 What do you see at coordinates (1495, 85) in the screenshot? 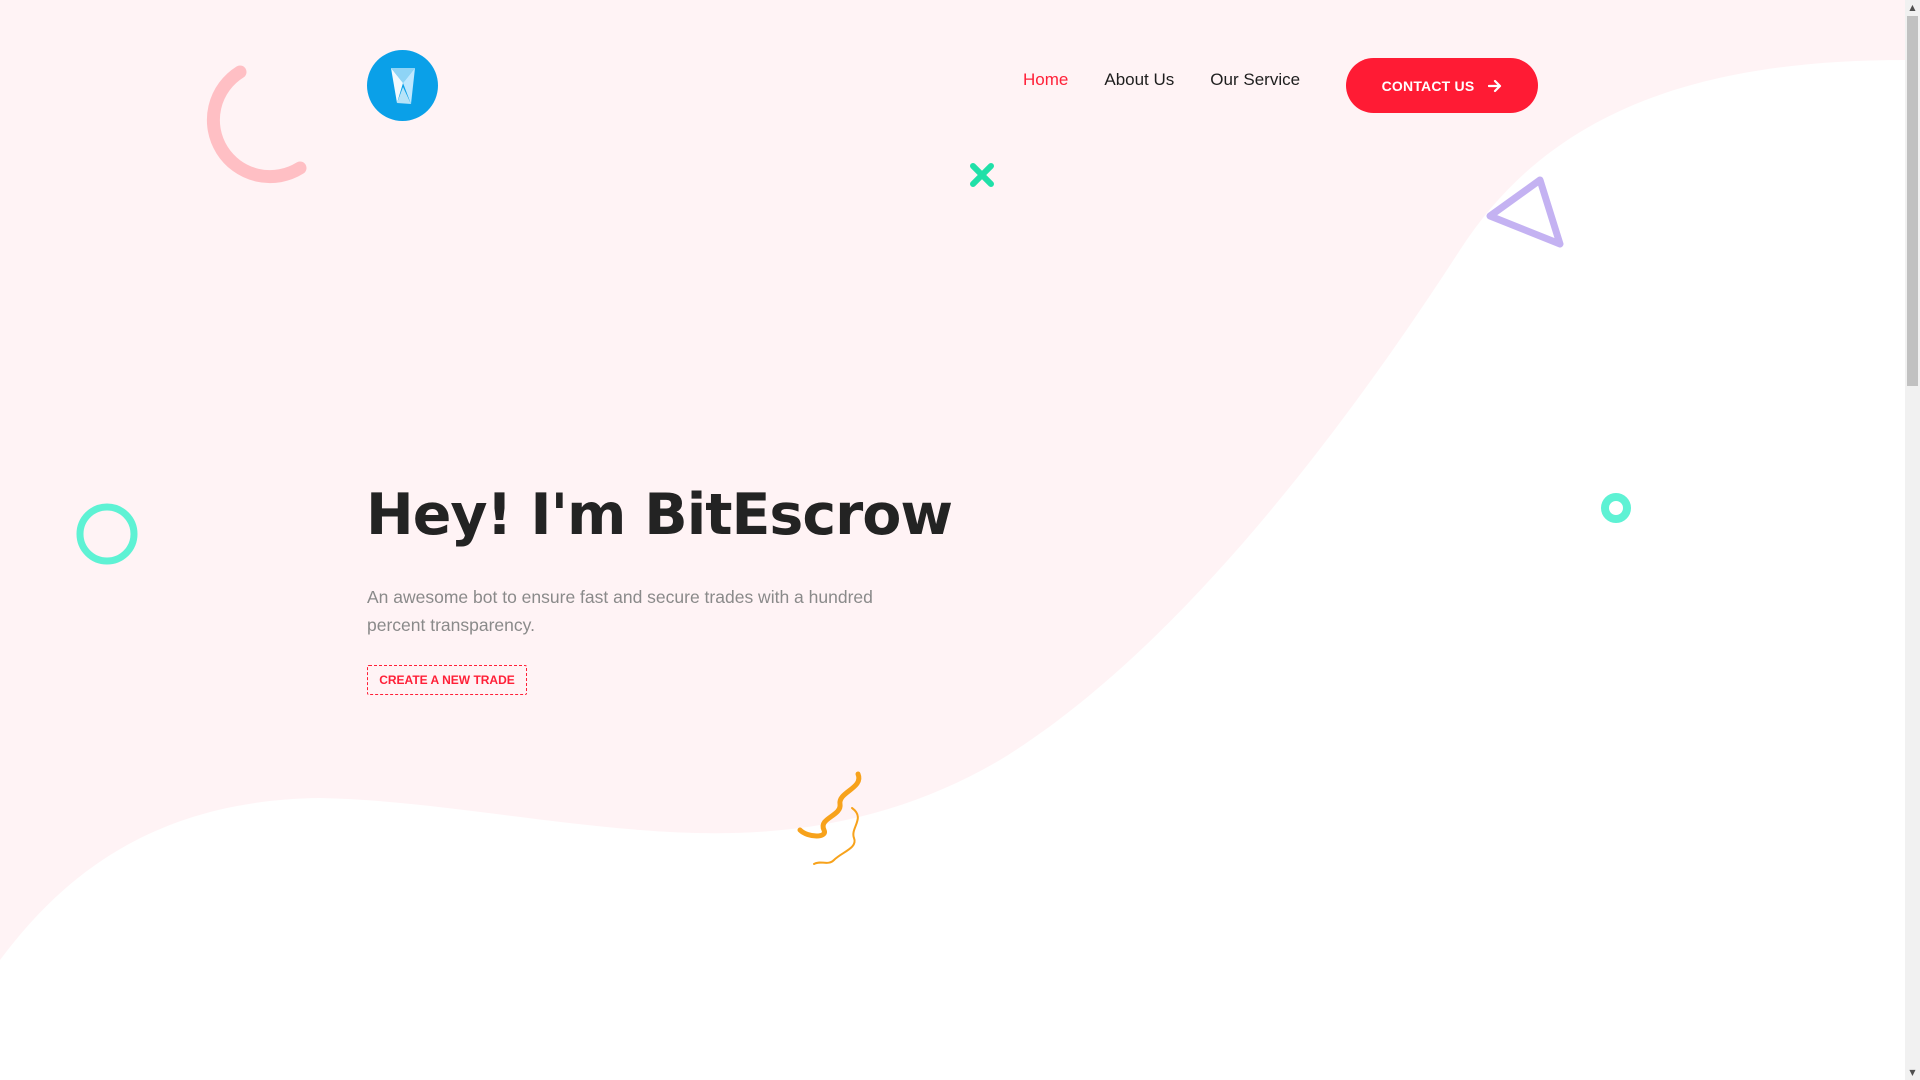
I see `arrow-right-icon` at bounding box center [1495, 85].